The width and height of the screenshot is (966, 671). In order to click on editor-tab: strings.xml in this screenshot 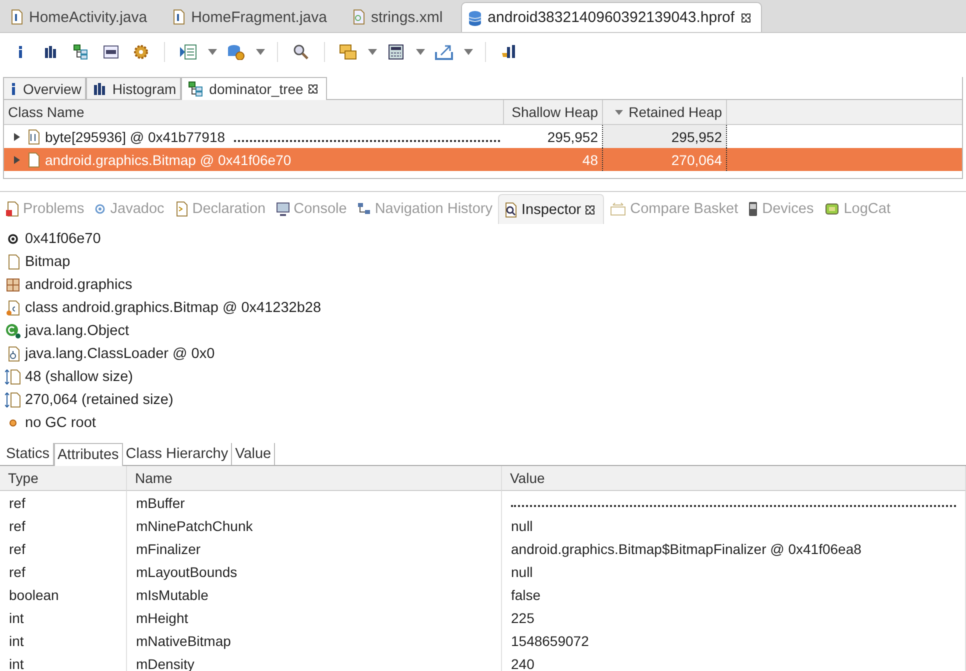, I will do `click(398, 17)`.